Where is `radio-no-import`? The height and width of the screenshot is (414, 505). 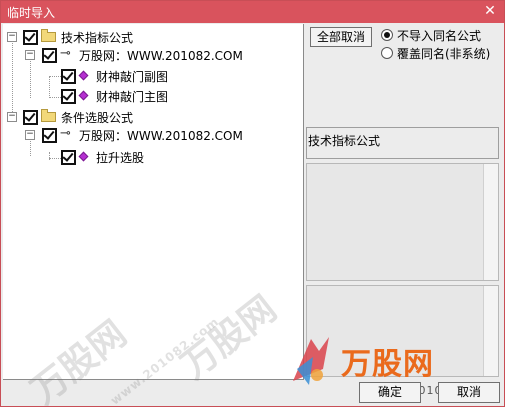
radio-no-import is located at coordinates (387, 35).